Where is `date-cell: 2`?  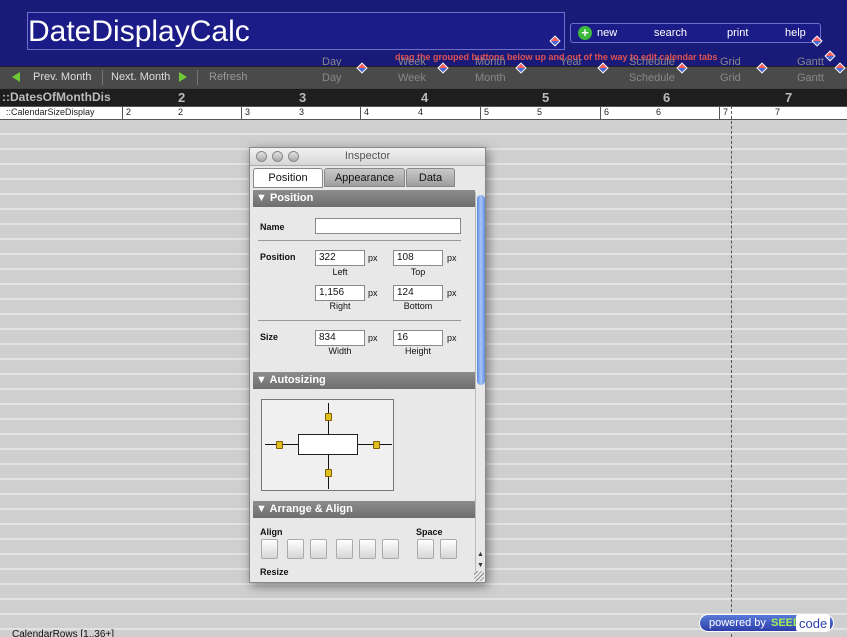 date-cell: 2 is located at coordinates (181, 112).